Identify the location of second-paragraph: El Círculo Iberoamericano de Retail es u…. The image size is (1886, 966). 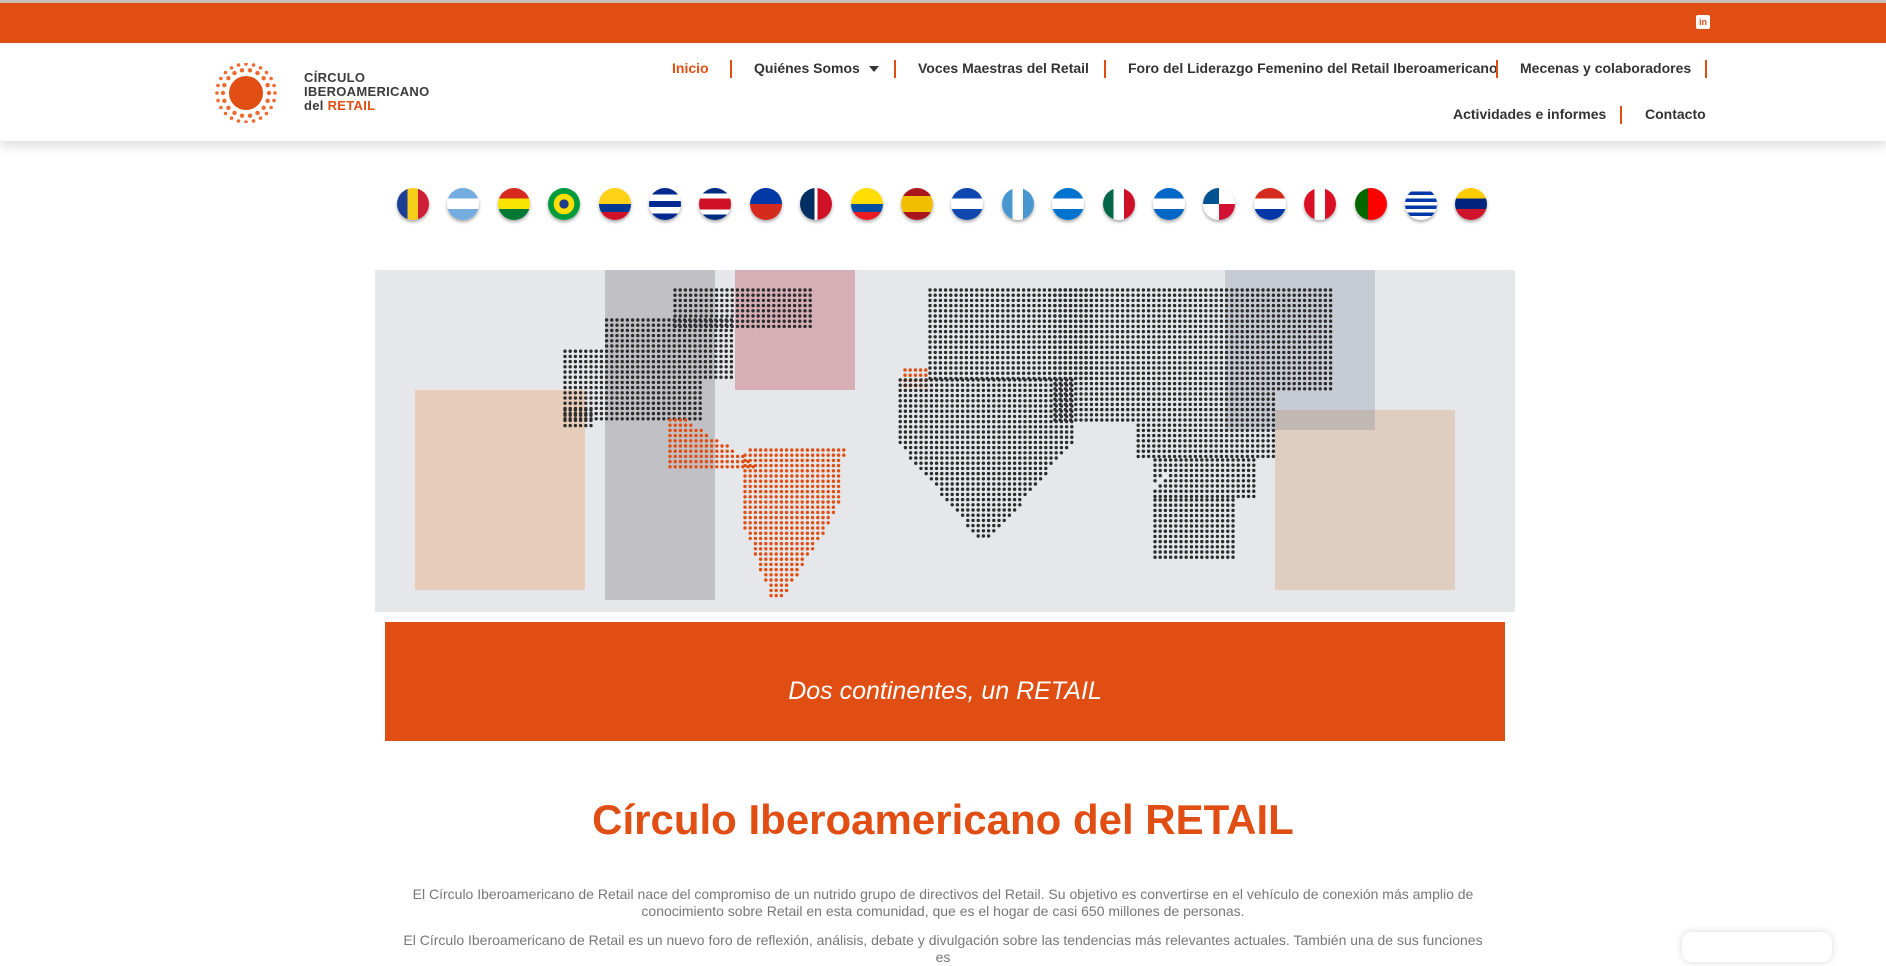
(943, 949).